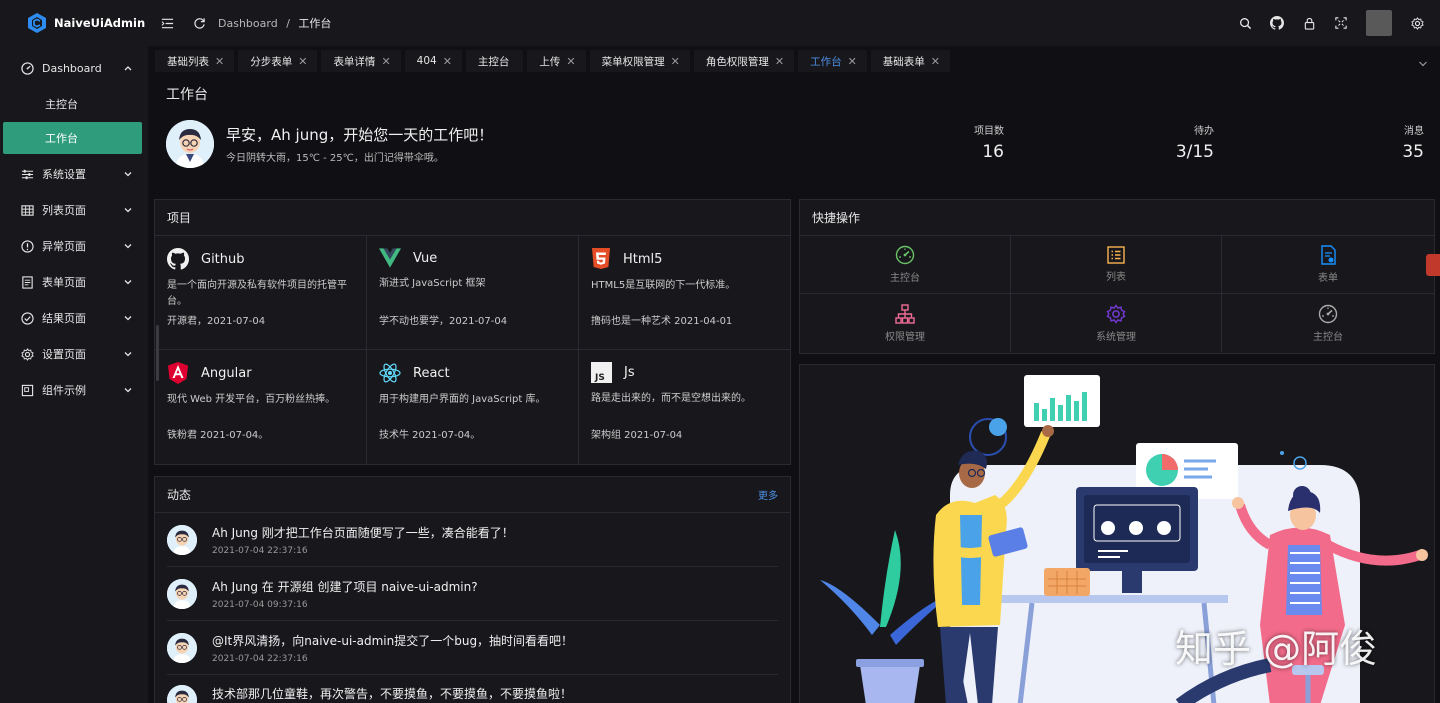 This screenshot has height=703, width=1440. What do you see at coordinates (662, 321) in the screenshot?
I see `project-footer: 撸码也是一种艺术 2021-04-01` at bounding box center [662, 321].